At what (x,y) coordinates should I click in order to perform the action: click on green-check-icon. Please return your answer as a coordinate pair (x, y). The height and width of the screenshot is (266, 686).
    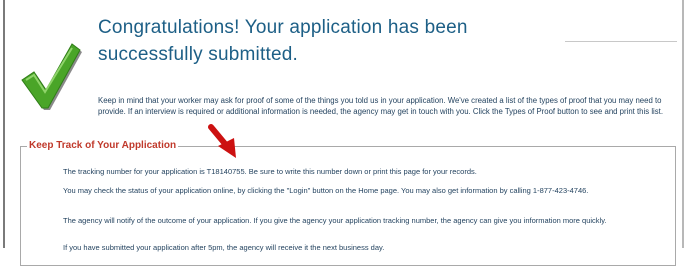
    Looking at the image, I should click on (51, 76).